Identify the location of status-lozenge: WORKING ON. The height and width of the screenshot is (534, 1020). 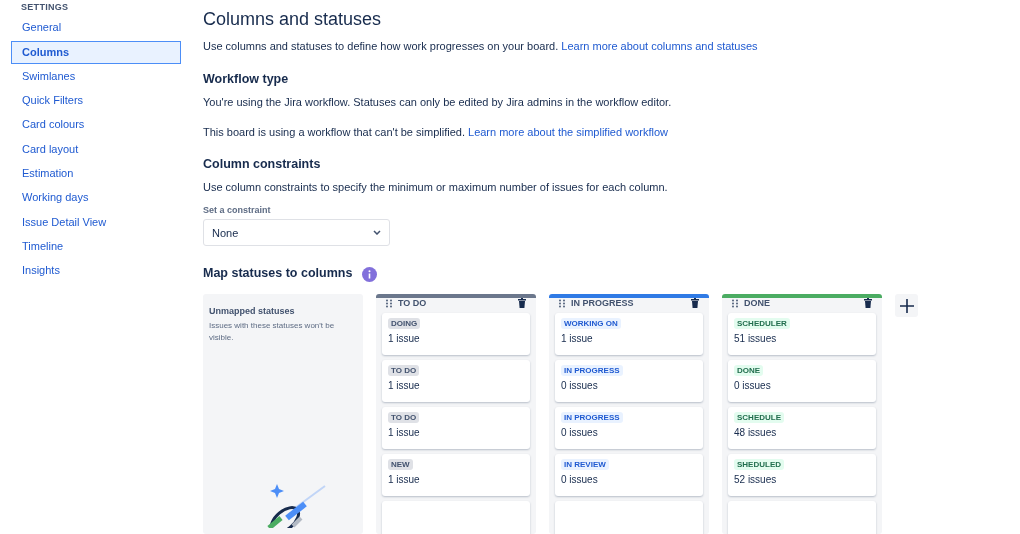
(591, 323).